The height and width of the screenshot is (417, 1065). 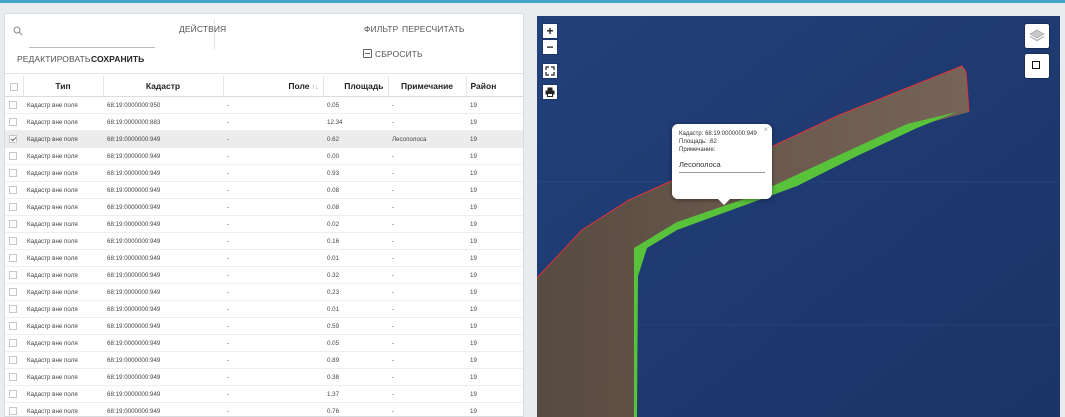 I want to click on search-input, so click(x=92, y=35).